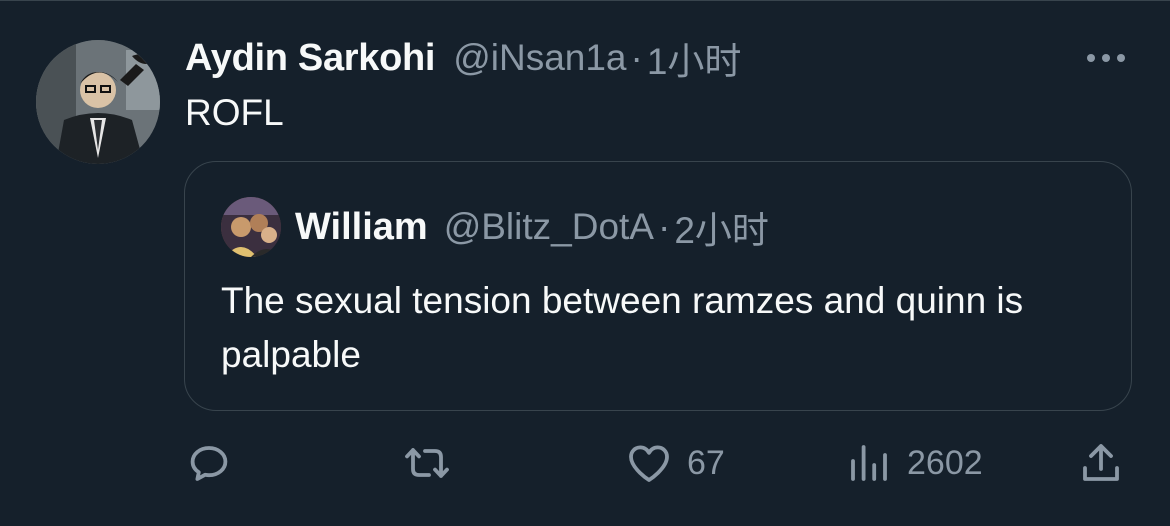 Image resolution: width=1170 pixels, height=526 pixels. I want to click on quoted-header: William @Blitz_DotA · 2小时, so click(532, 228).